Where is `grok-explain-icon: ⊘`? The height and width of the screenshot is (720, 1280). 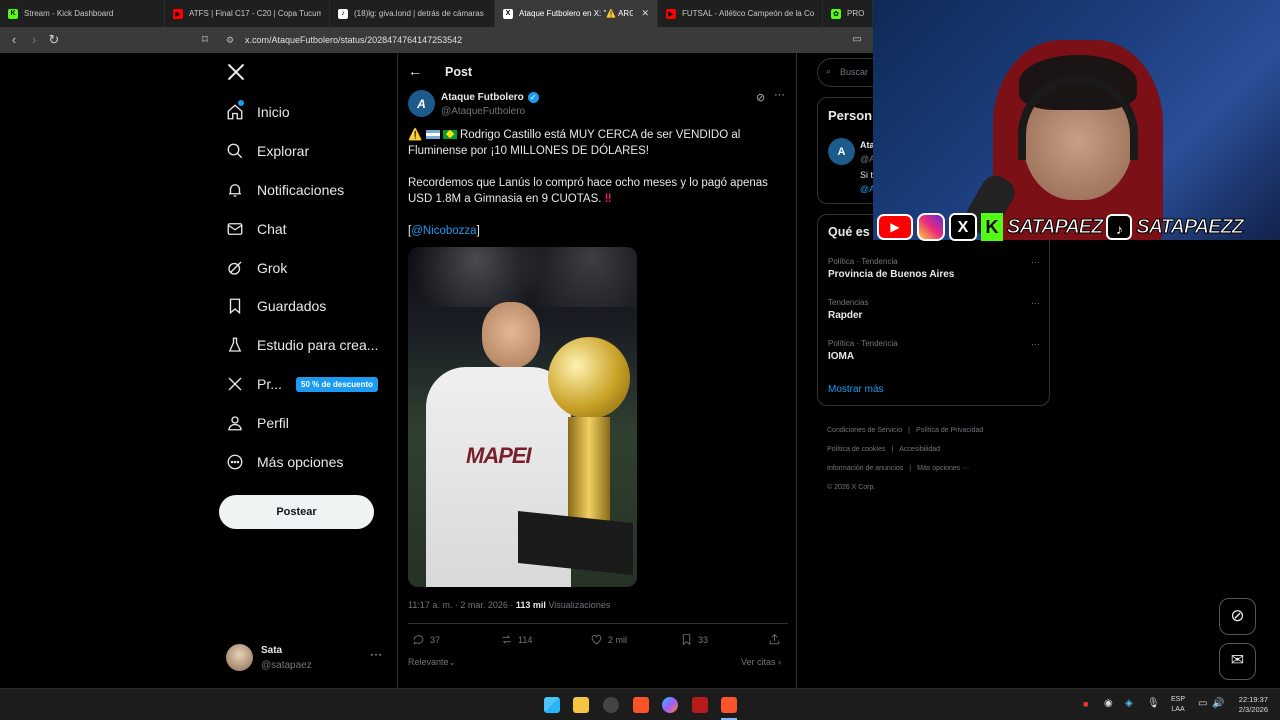
grok-explain-icon: ⊘ is located at coordinates (760, 97).